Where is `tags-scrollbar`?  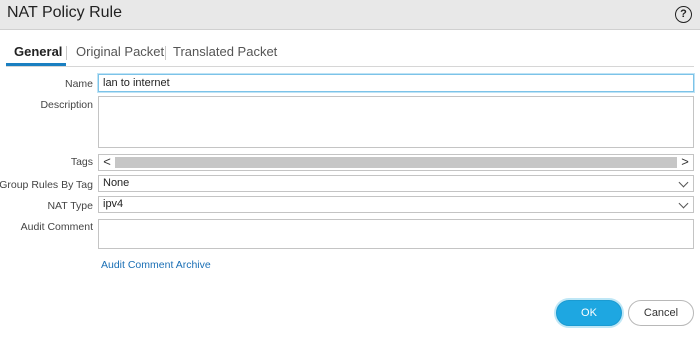 tags-scrollbar is located at coordinates (396, 162).